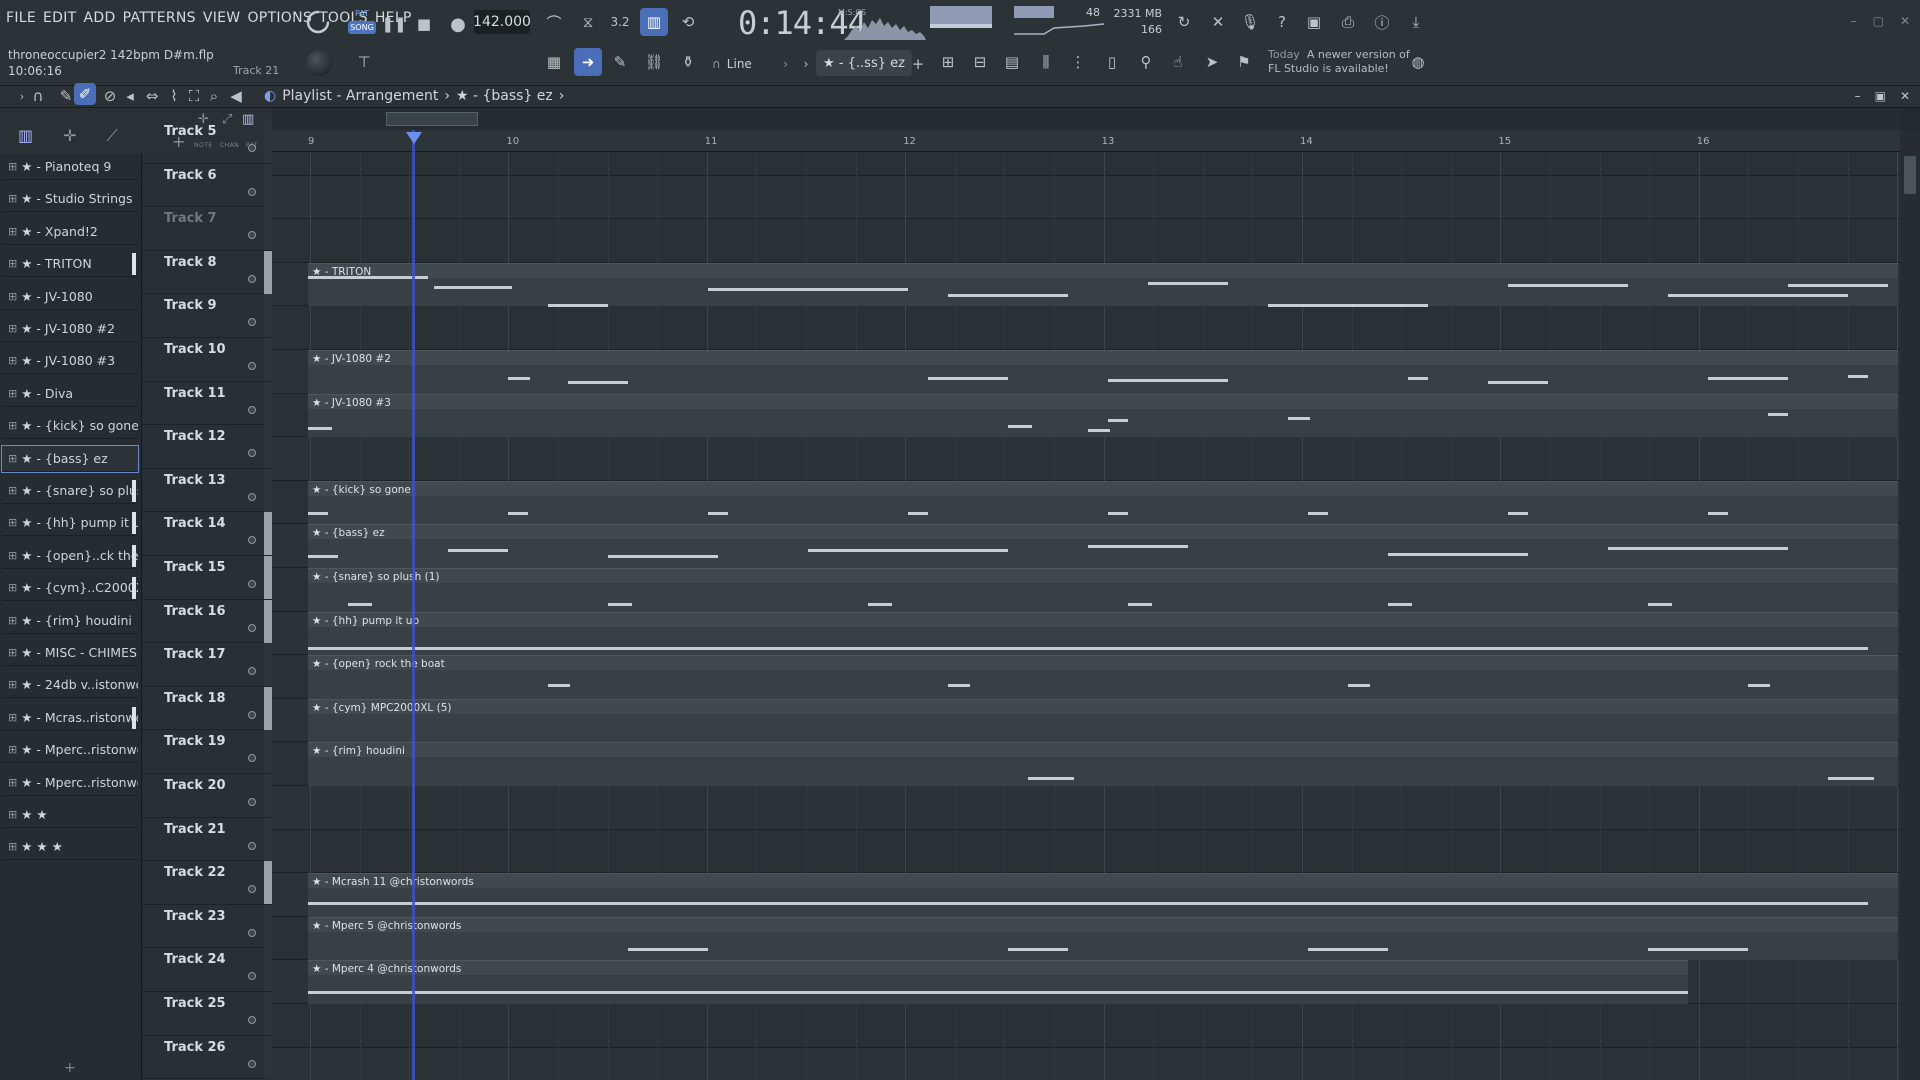  What do you see at coordinates (1212, 62) in the screenshot?
I see `plugin-picker-icon: ➤` at bounding box center [1212, 62].